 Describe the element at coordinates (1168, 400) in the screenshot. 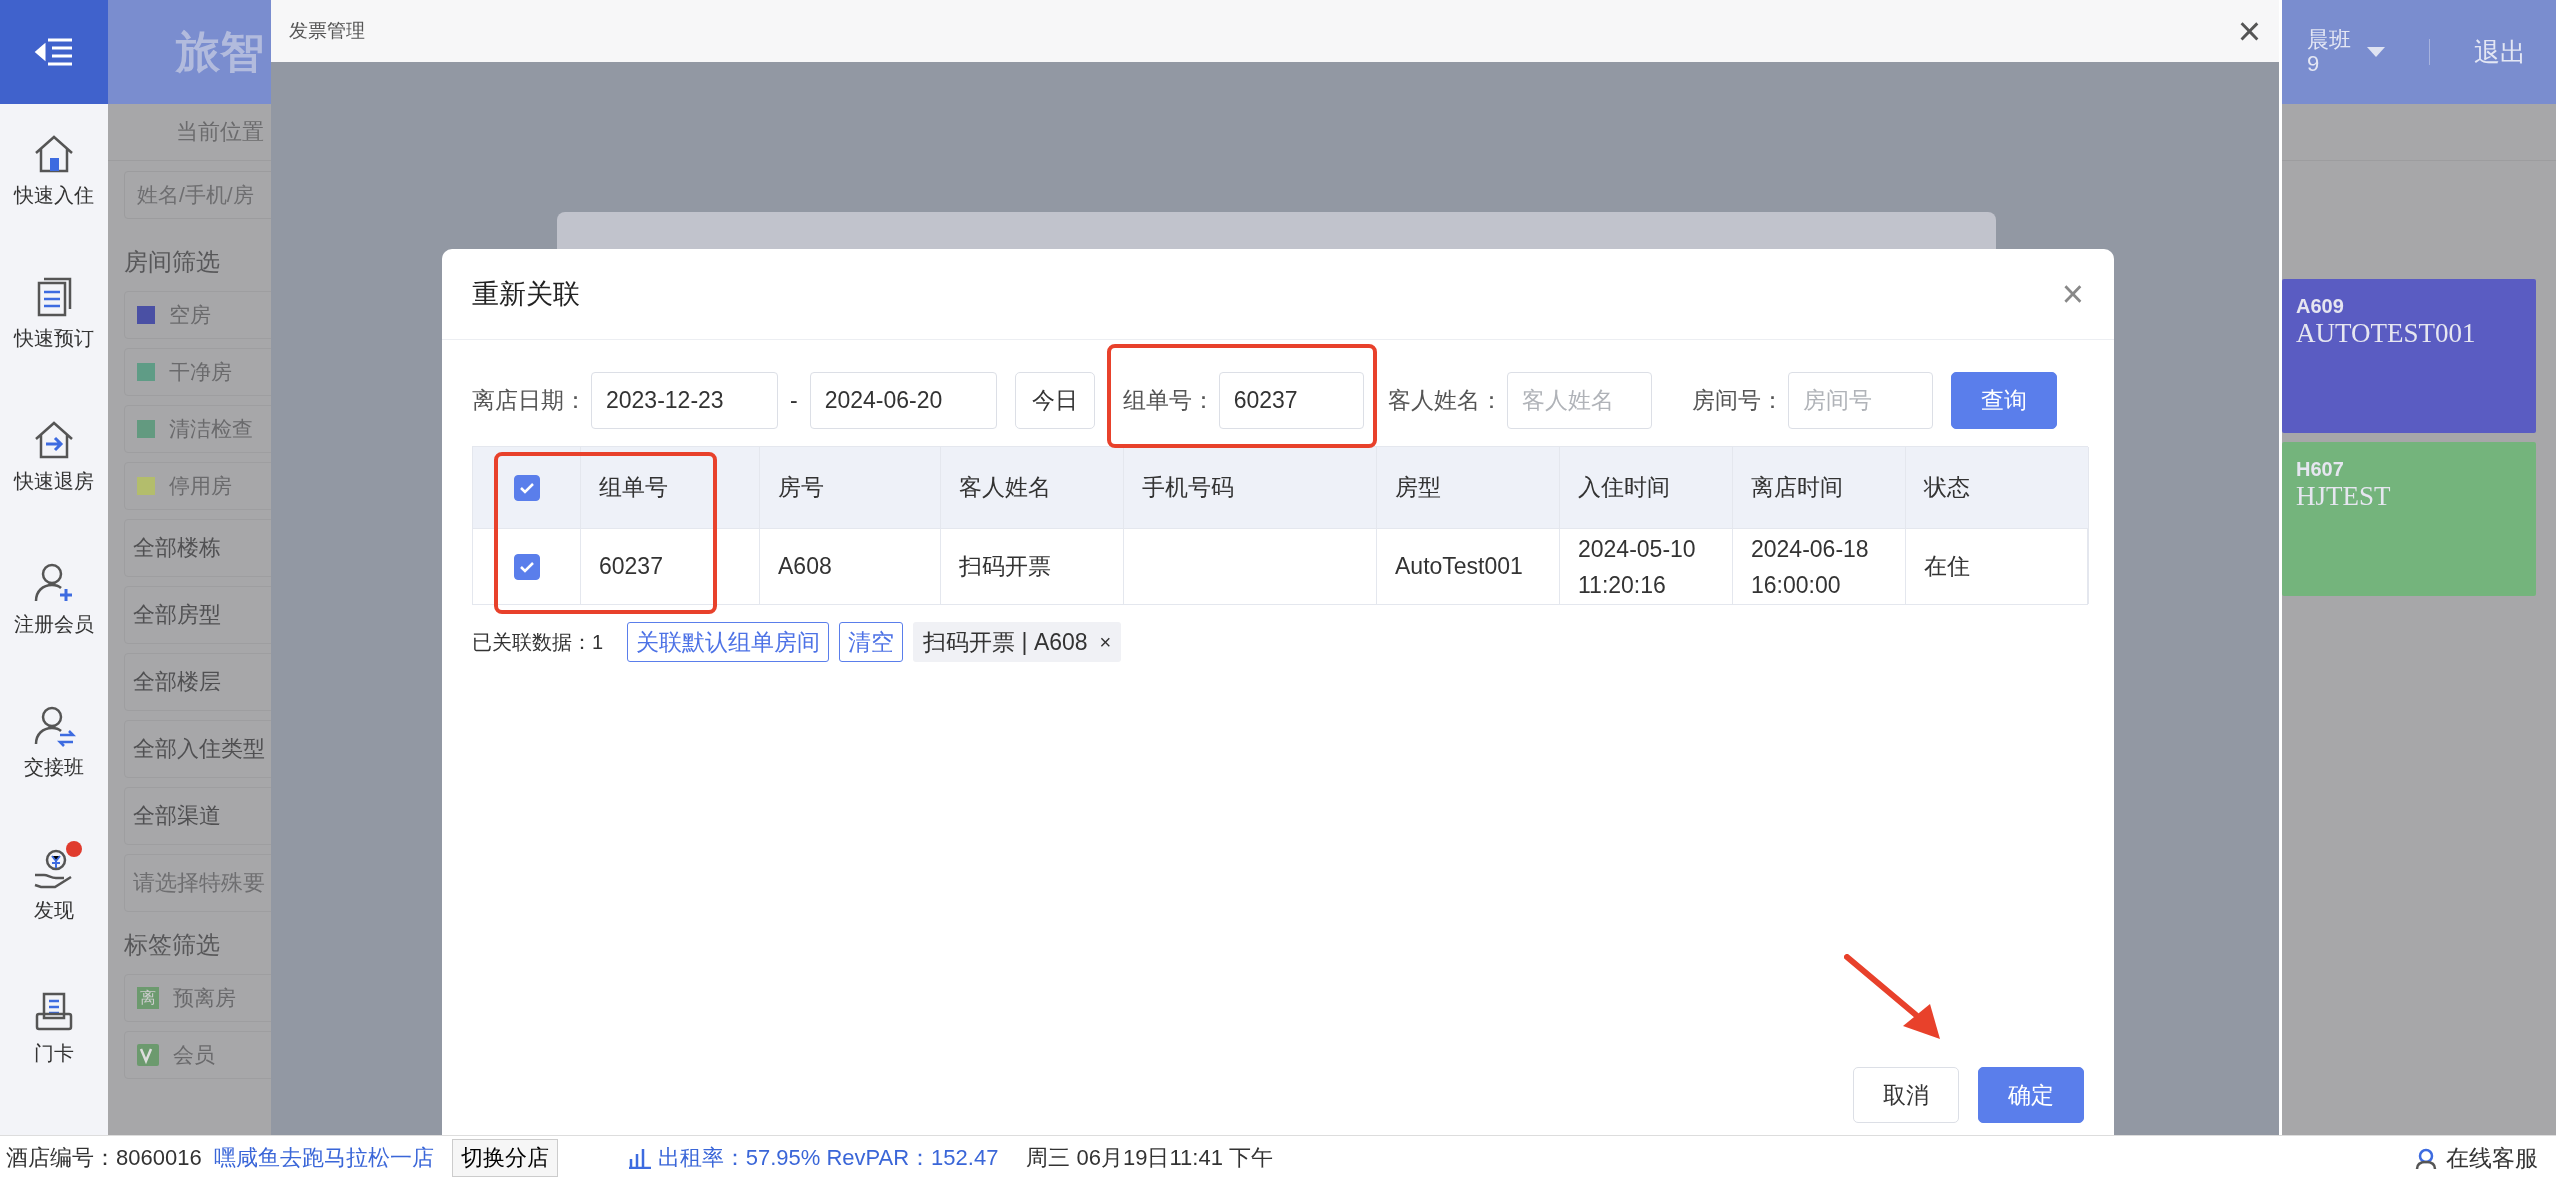

I see `field-label: 组单号：` at that location.